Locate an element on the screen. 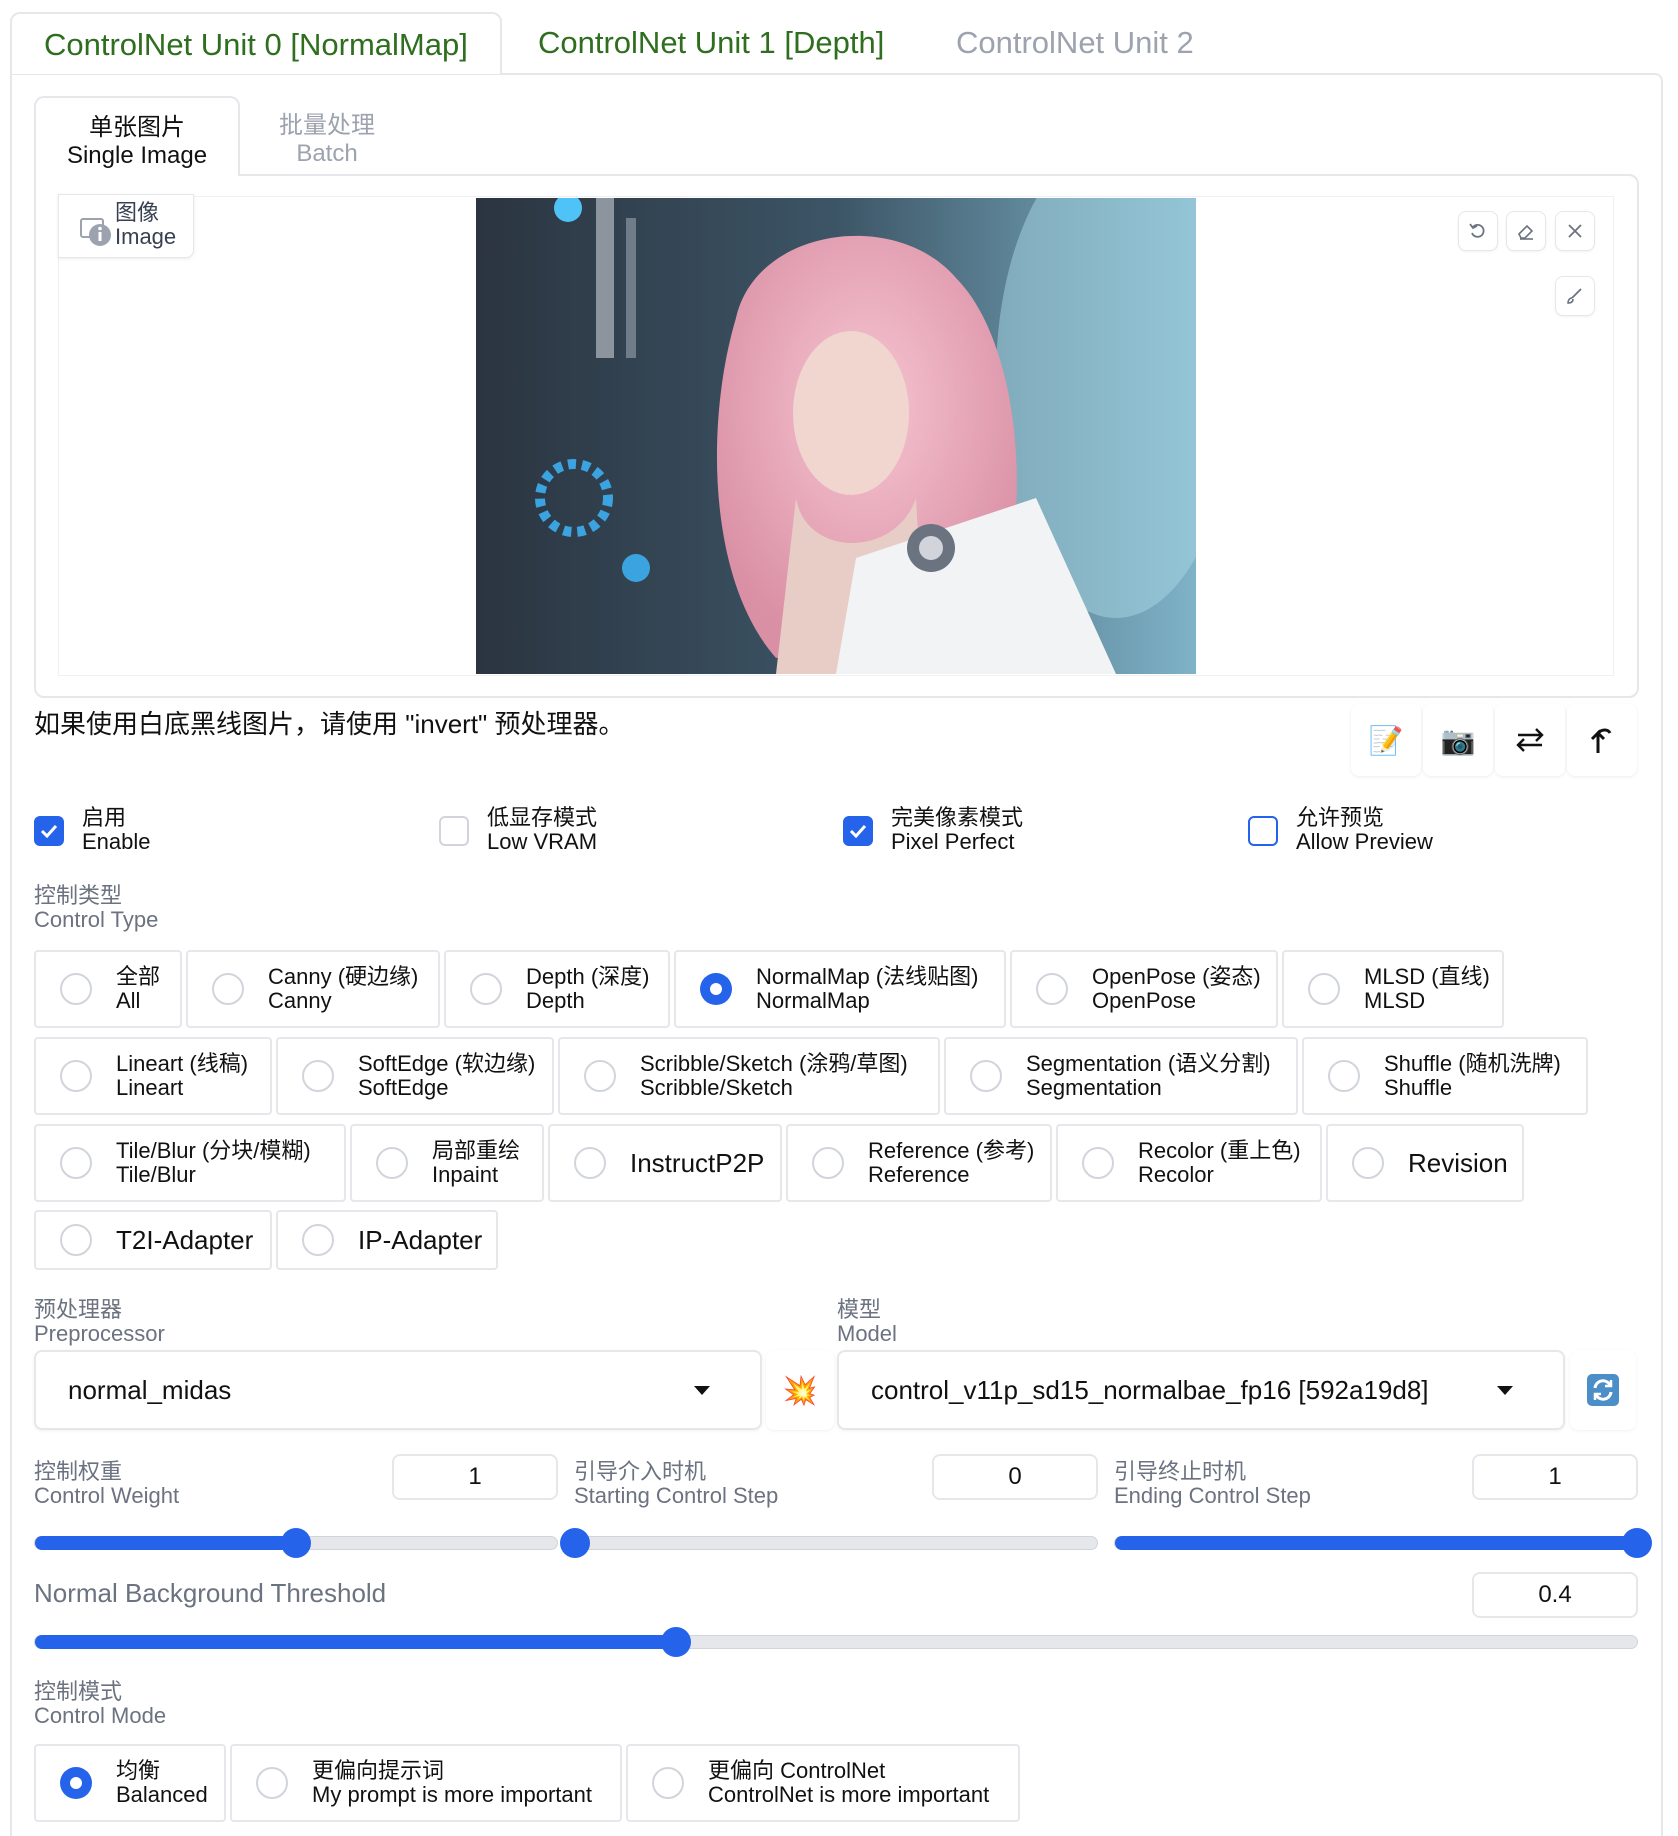 The height and width of the screenshot is (1836, 1678). control-type-canny: Canny (硬边缘) Canny is located at coordinates (313, 989).